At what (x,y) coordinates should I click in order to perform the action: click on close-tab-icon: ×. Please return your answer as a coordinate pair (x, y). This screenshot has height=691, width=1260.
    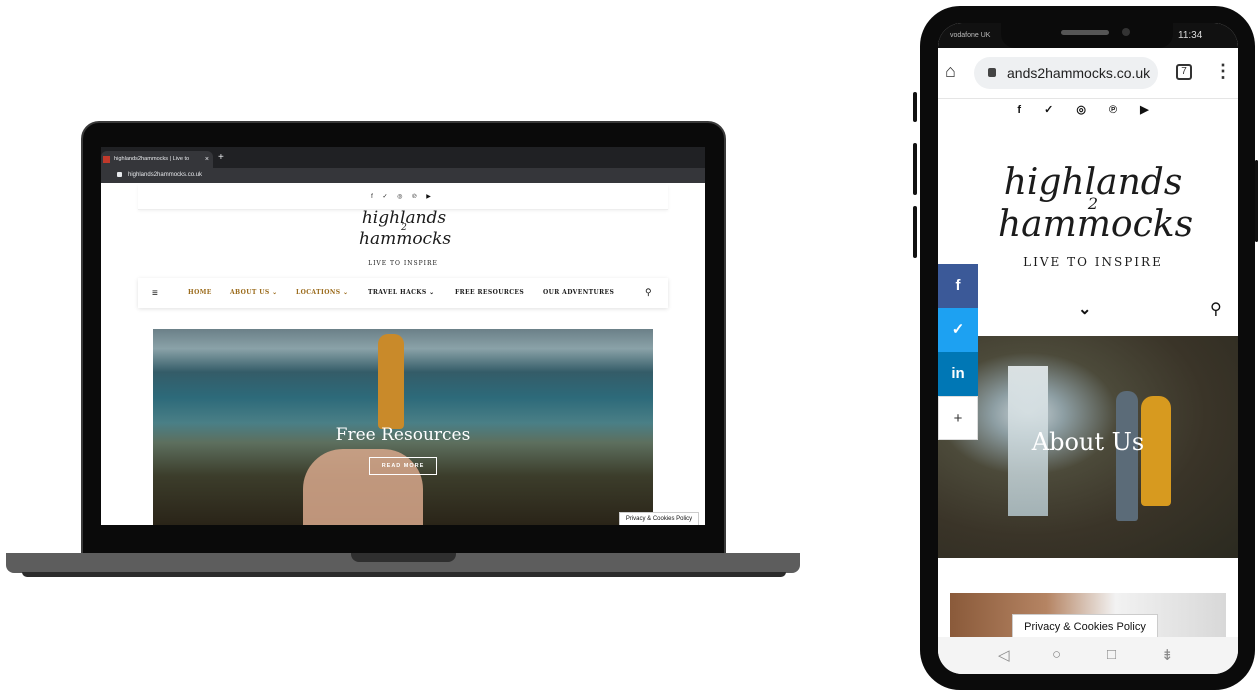
    Looking at the image, I should click on (207, 159).